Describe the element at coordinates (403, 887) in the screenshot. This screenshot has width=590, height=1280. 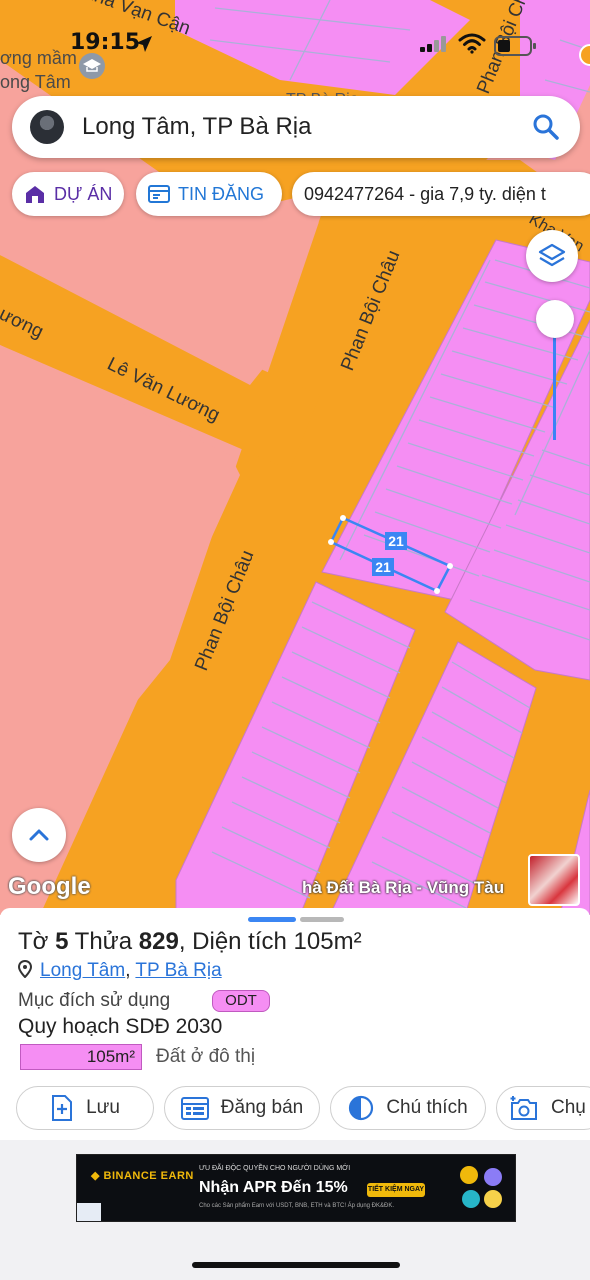
I see `map-attribution: hà Đất Bà Rịa - Vũng Tàu` at that location.